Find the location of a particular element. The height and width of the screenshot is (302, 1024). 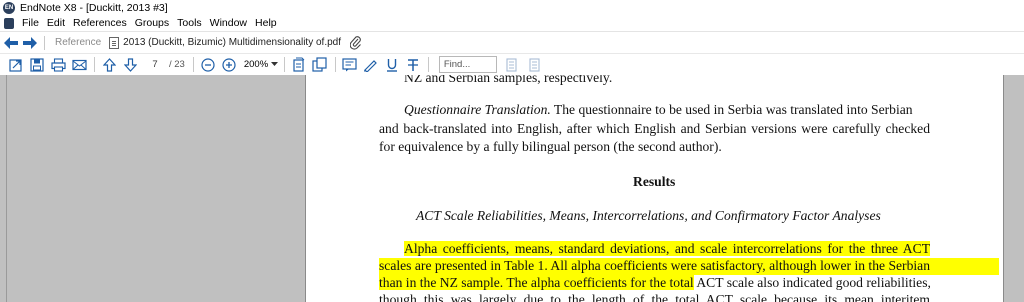

paragraph-heading: Questionnaire Translation. is located at coordinates (477, 109).